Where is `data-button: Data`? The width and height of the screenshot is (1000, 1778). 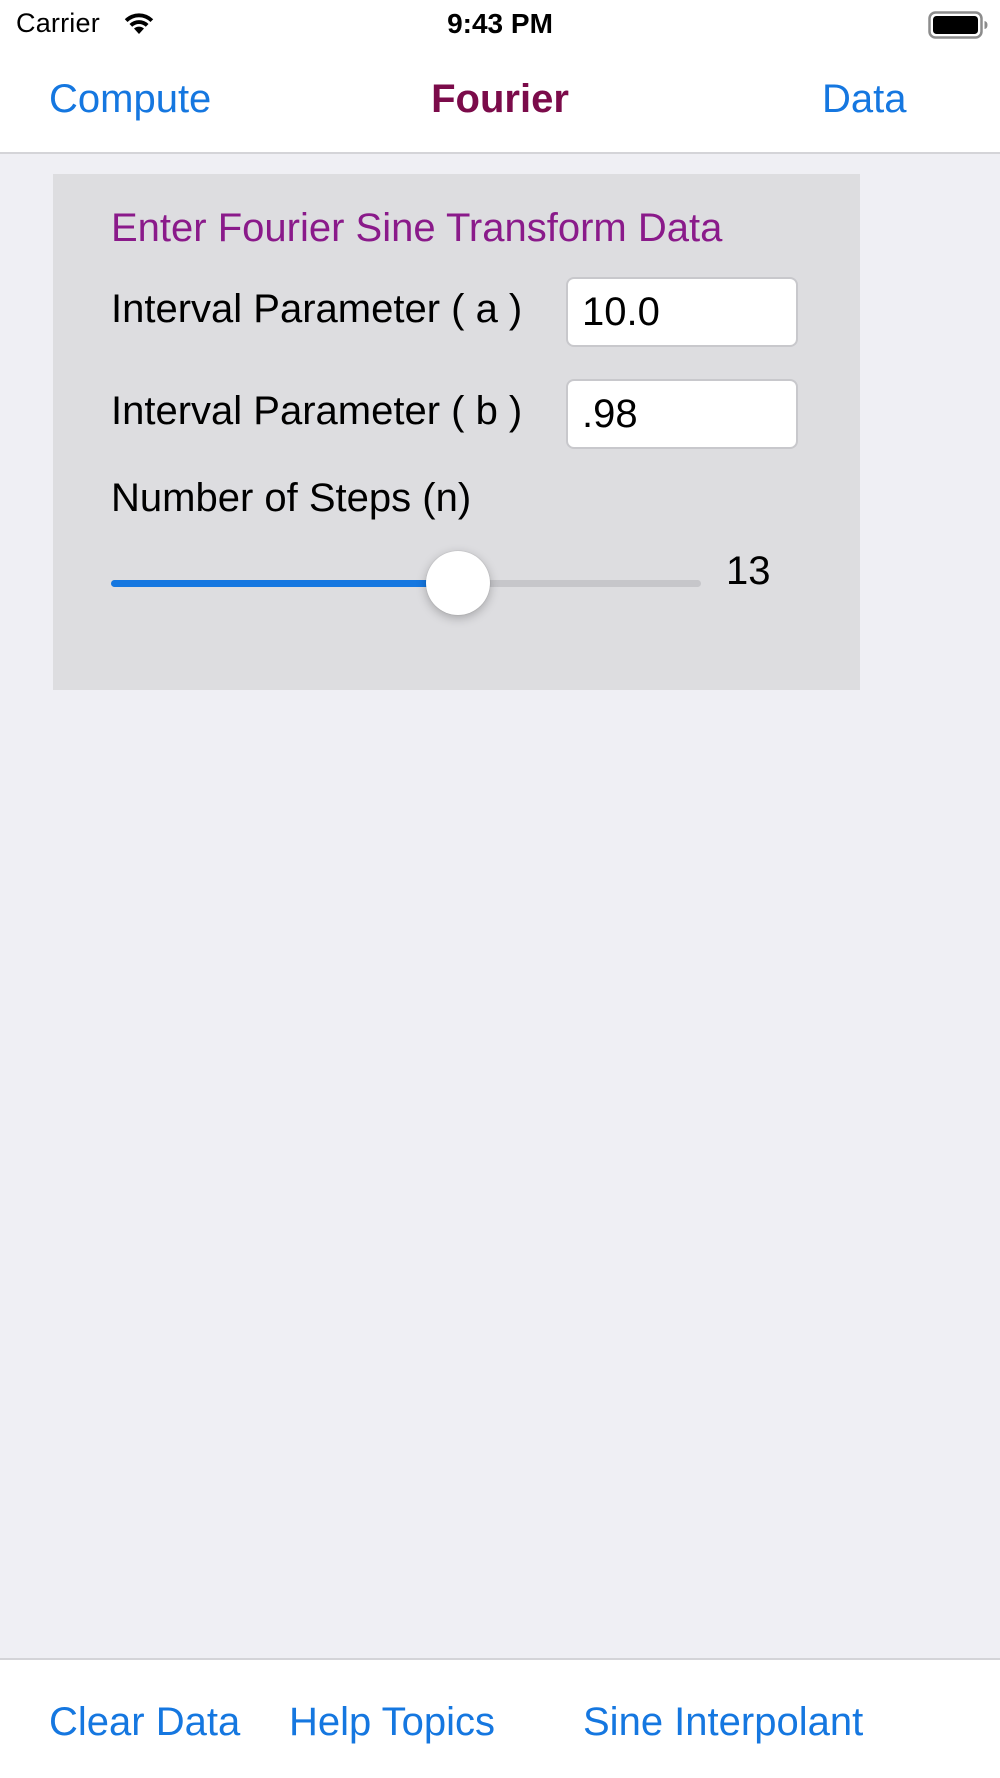 data-button: Data is located at coordinates (864, 99).